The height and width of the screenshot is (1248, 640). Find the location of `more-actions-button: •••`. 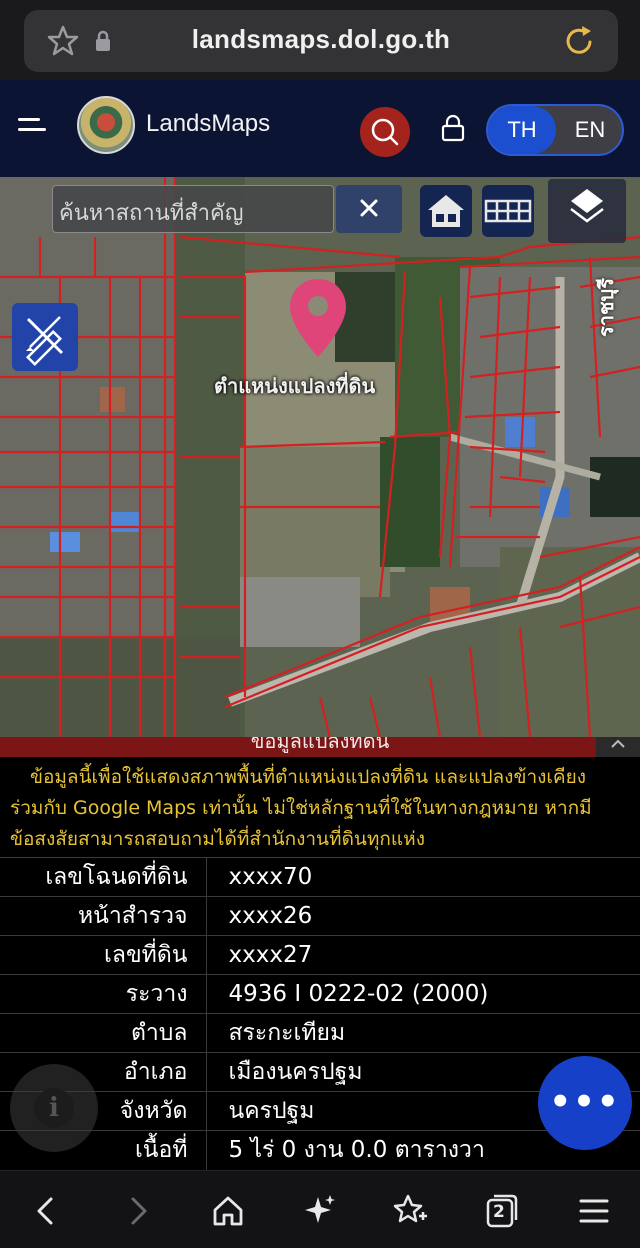

more-actions-button: ••• is located at coordinates (585, 1103).